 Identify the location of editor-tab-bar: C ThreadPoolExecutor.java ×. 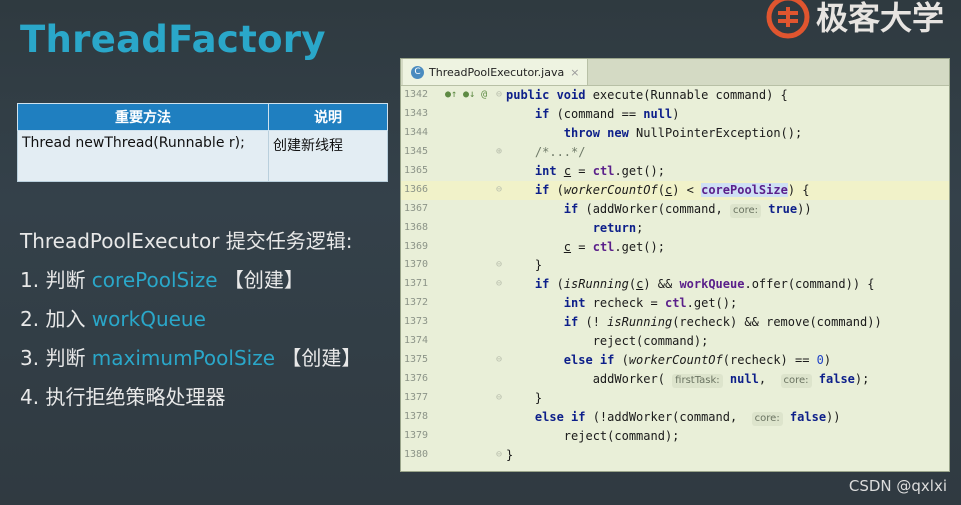
(675, 72).